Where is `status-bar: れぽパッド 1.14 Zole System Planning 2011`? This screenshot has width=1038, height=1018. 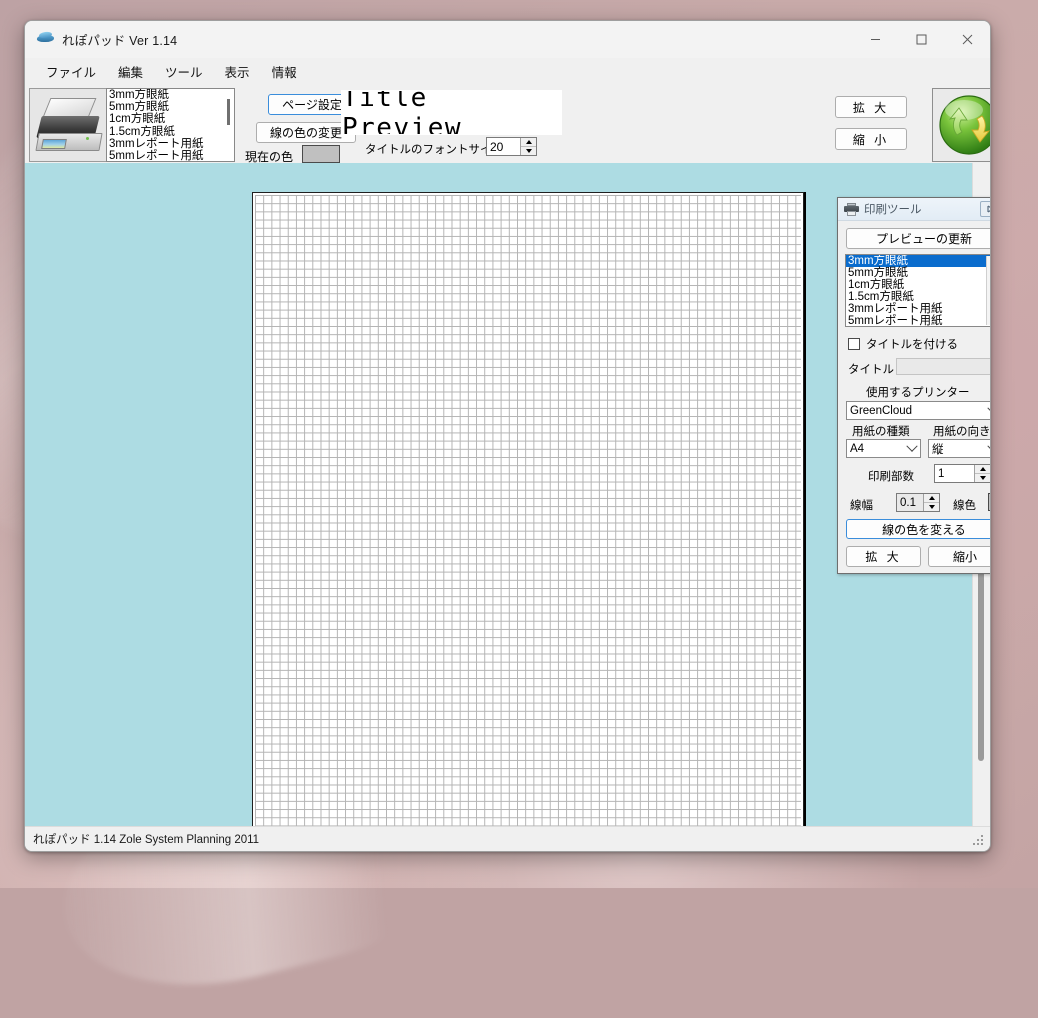 status-bar: れぽパッド 1.14 Zole System Planning 2011 is located at coordinates (507, 838).